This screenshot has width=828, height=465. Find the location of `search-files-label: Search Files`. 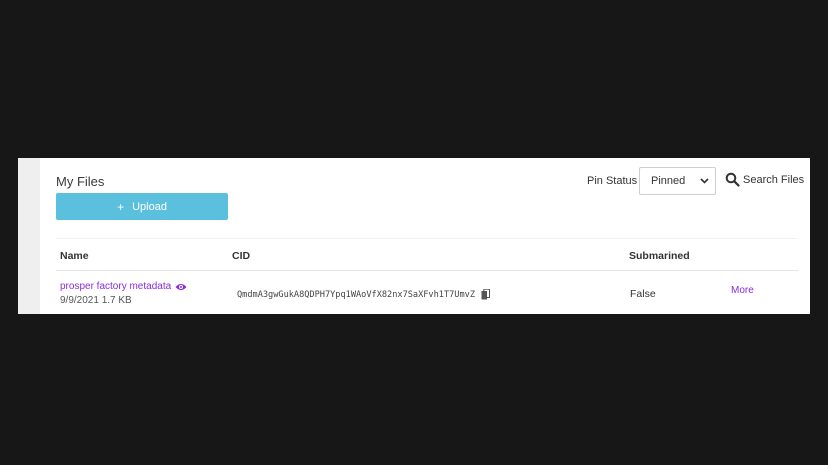

search-files-label: Search Files is located at coordinates (774, 179).